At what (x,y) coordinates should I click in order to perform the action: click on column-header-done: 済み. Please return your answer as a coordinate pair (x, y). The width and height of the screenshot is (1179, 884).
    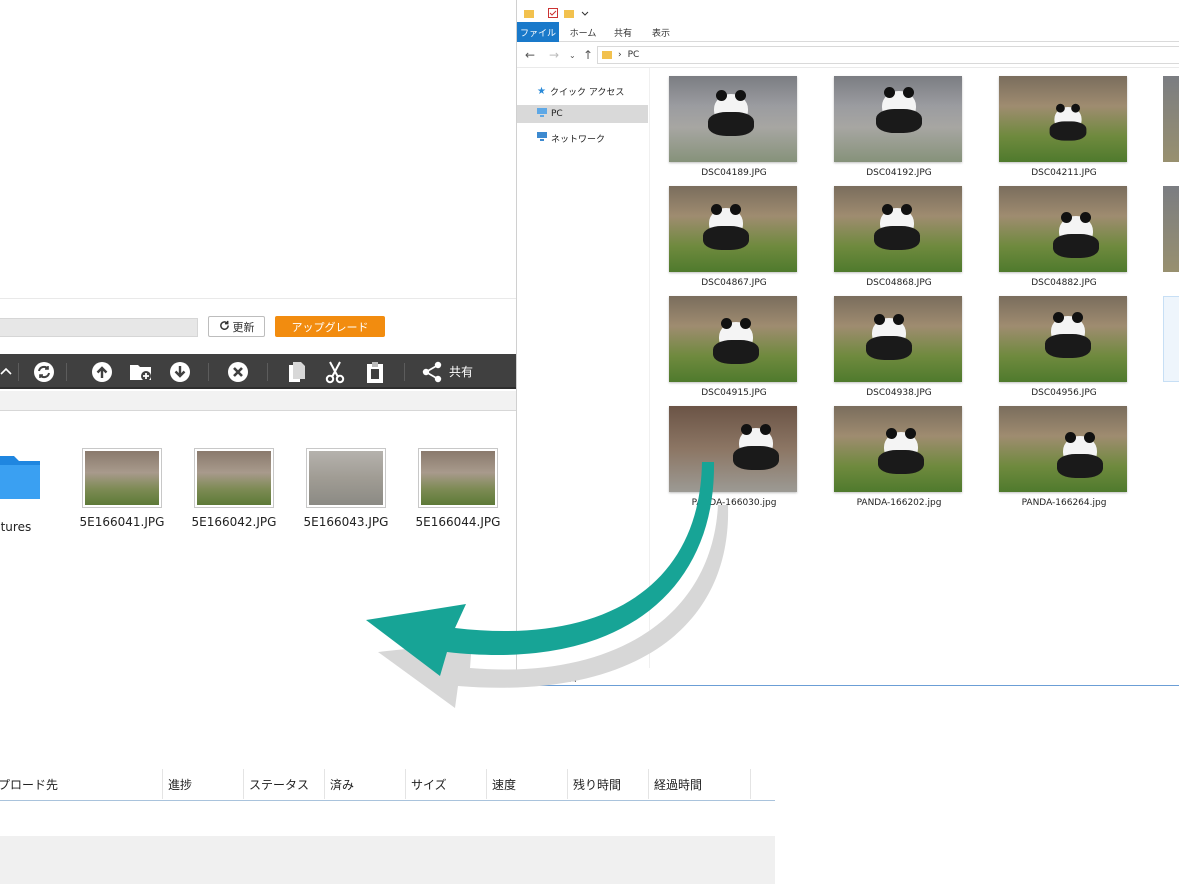
    Looking at the image, I should click on (342, 784).